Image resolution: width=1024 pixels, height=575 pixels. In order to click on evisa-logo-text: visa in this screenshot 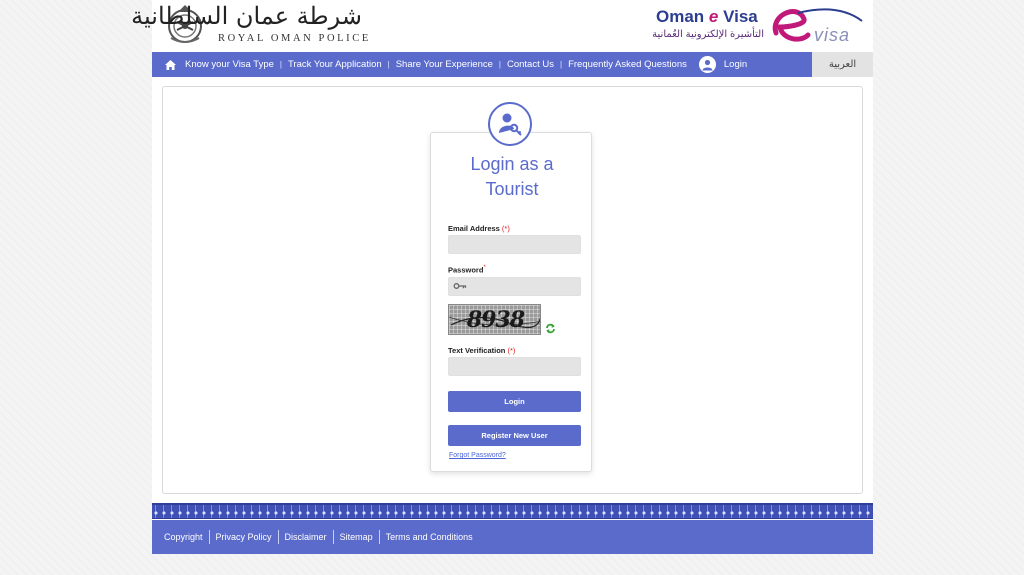, I will do `click(832, 35)`.